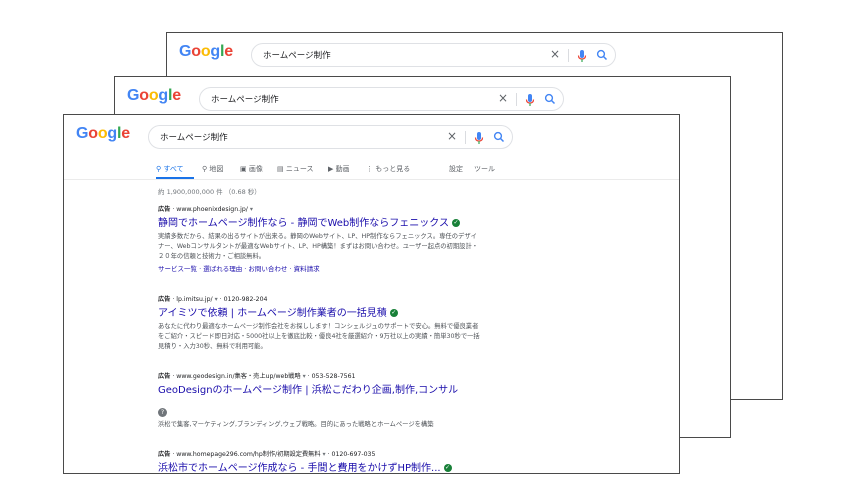 This screenshot has height=500, width=846. I want to click on location-pin-icon: ⚲, so click(205, 169).